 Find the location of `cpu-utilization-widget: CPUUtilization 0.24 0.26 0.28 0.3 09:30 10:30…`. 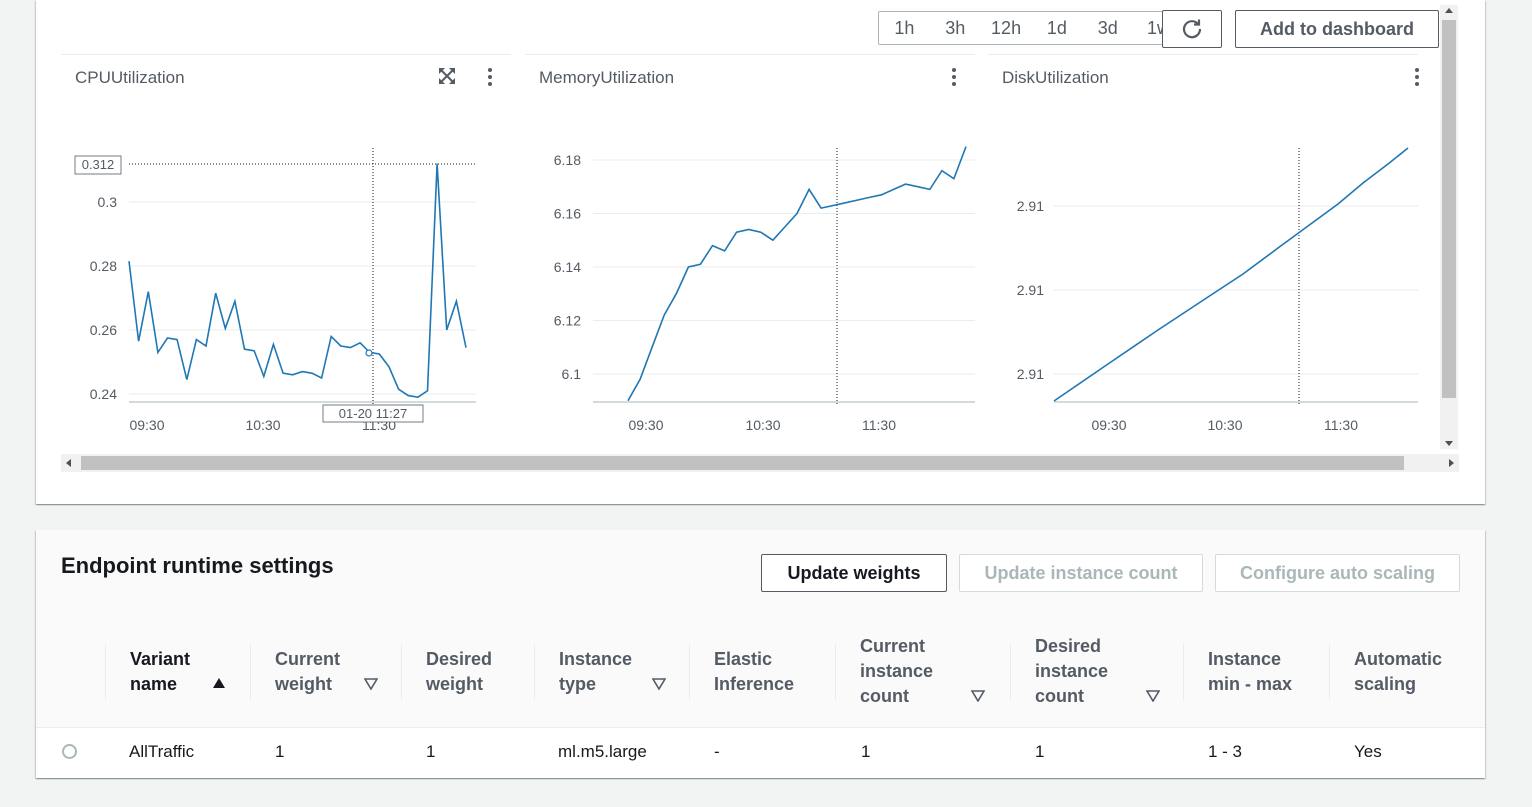

cpu-utilization-widget: CPUUtilization 0.24 0.26 0.28 0.3 09:30 10:30… is located at coordinates (286, 252).